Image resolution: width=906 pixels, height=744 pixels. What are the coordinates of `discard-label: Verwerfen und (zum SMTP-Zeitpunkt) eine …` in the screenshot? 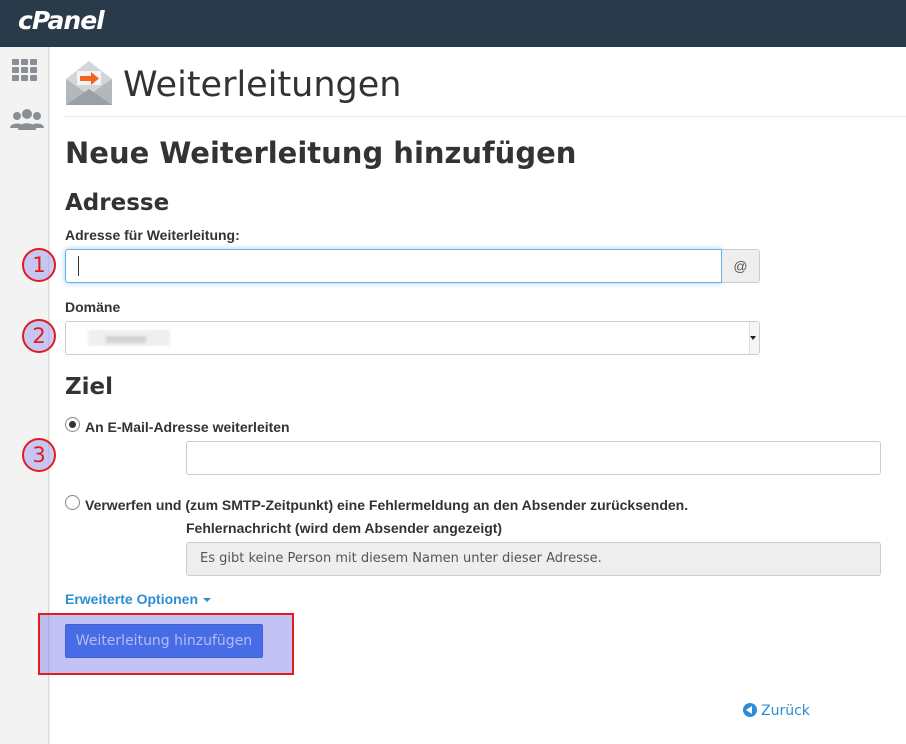 It's located at (386, 505).